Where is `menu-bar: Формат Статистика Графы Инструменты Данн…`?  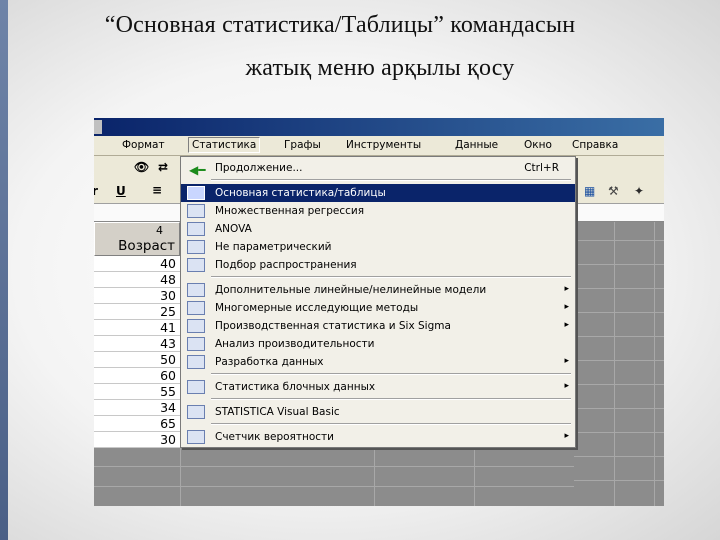
menu-bar: Формат Статистика Графы Инструменты Данн… is located at coordinates (379, 146).